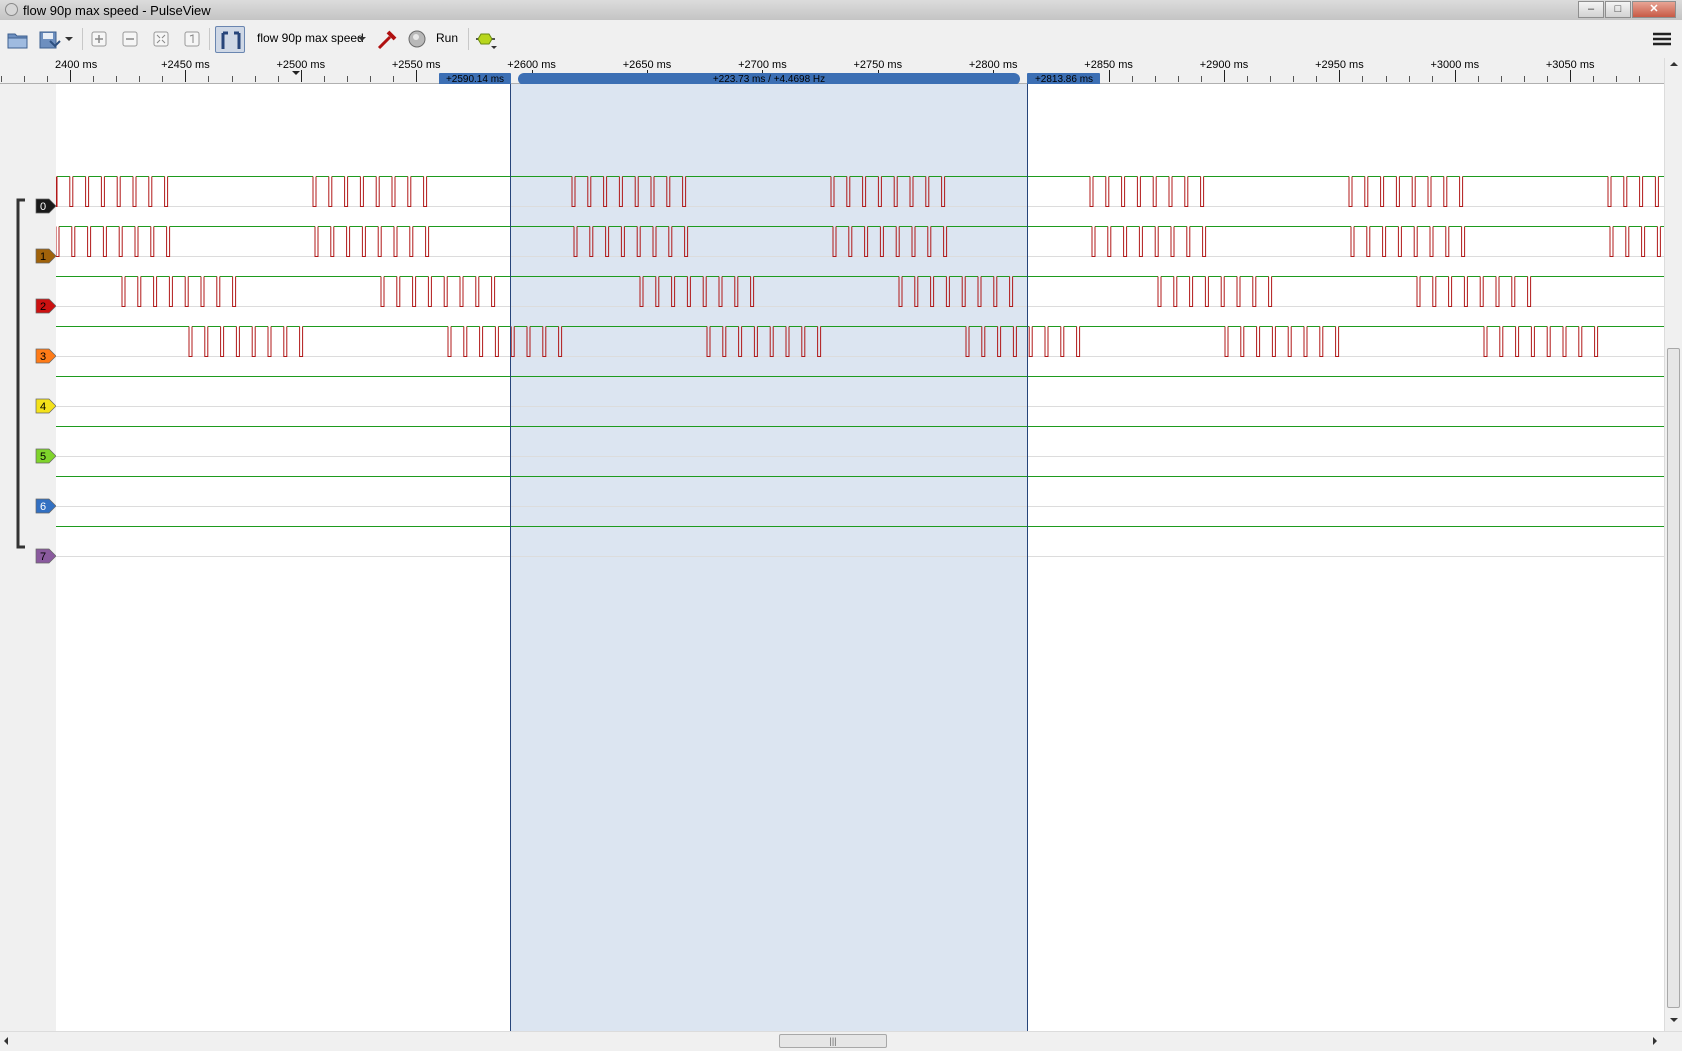 The image size is (1682, 1051). Describe the element at coordinates (28, 557) in the screenshot. I see `channel-header-column: 0 1 2 3 4 5 6 7` at that location.